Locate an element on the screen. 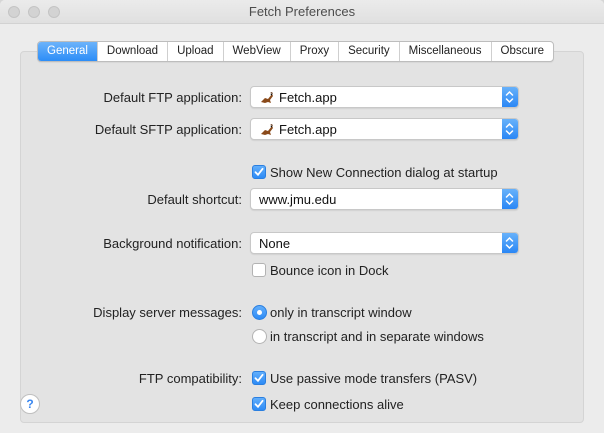 This screenshot has width=604, height=433. background-notification-value: None is located at coordinates (275, 243).